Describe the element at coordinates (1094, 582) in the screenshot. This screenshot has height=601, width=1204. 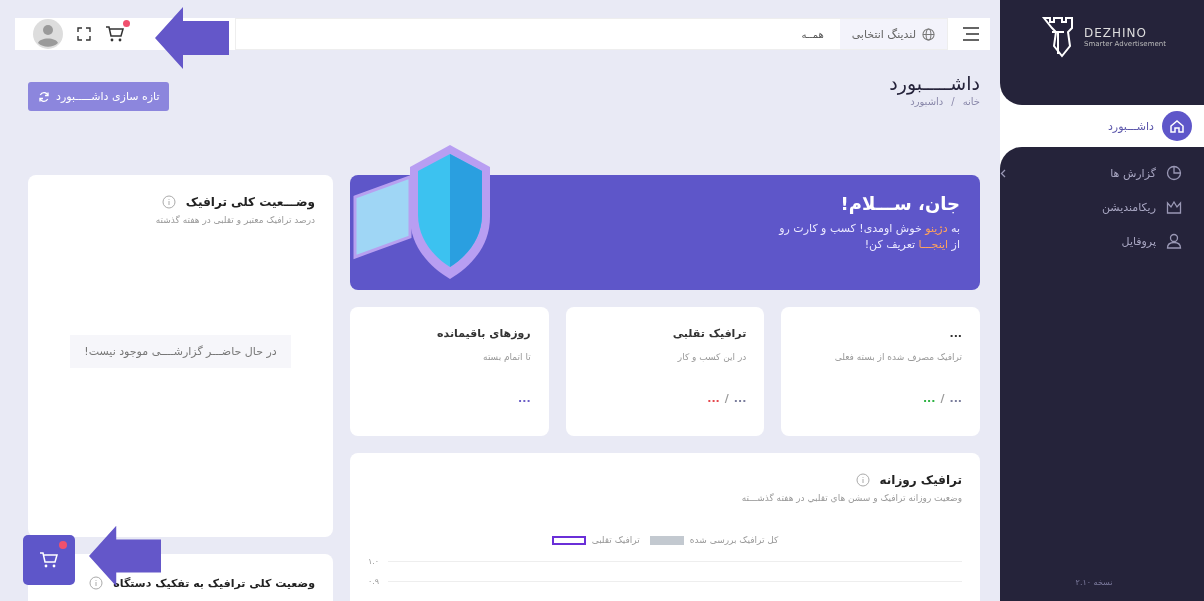
I see `version-text: نسخه ۲.۱۰` at that location.